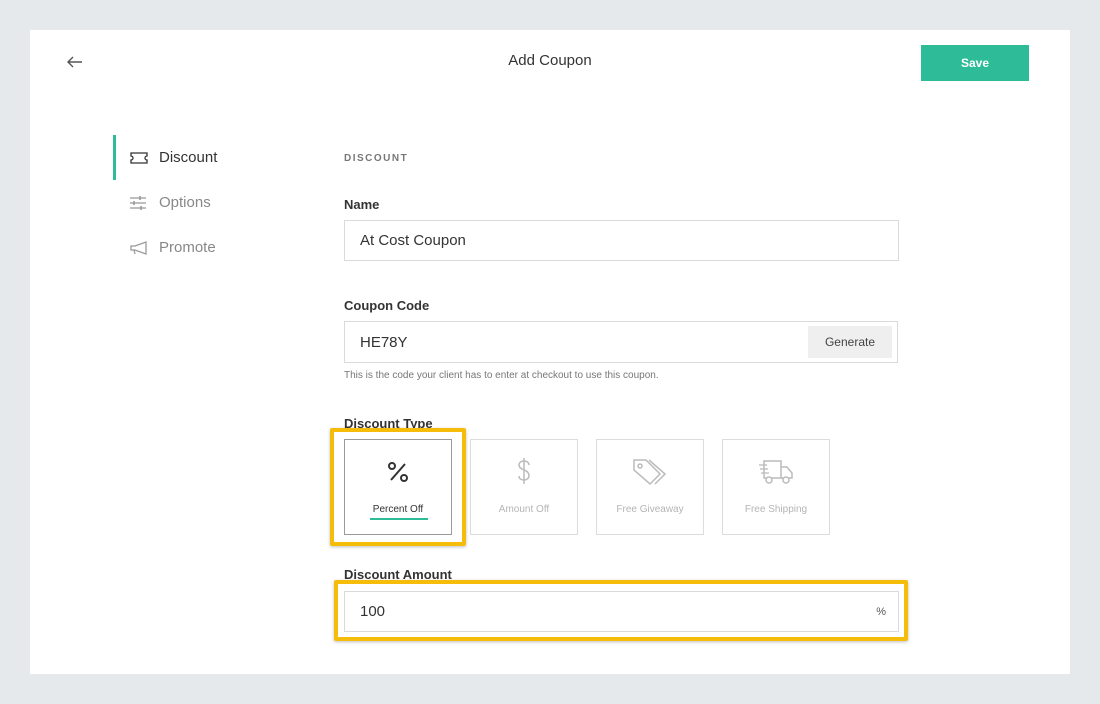 The image size is (1100, 704). What do you see at coordinates (139, 158) in the screenshot?
I see `ticket-icon` at bounding box center [139, 158].